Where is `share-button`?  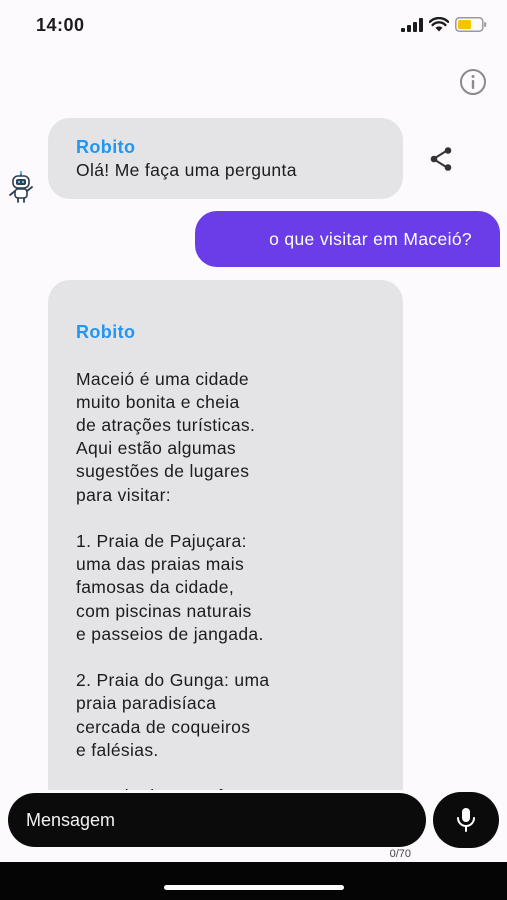
share-button is located at coordinates (441, 159).